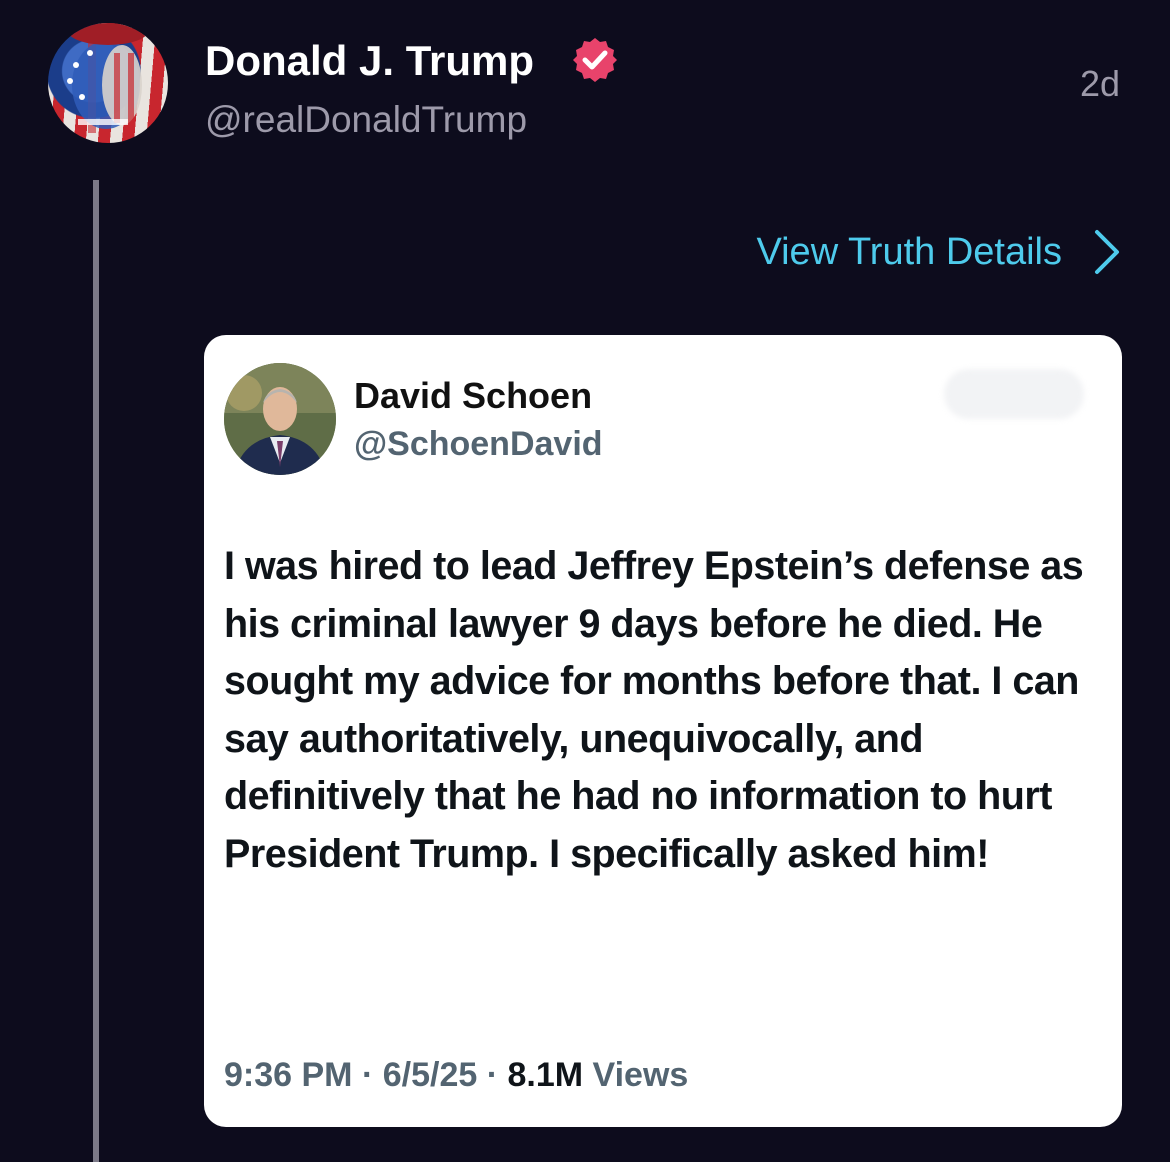 The height and width of the screenshot is (1162, 1170). I want to click on author-name: Donald J. Trump, so click(369, 61).